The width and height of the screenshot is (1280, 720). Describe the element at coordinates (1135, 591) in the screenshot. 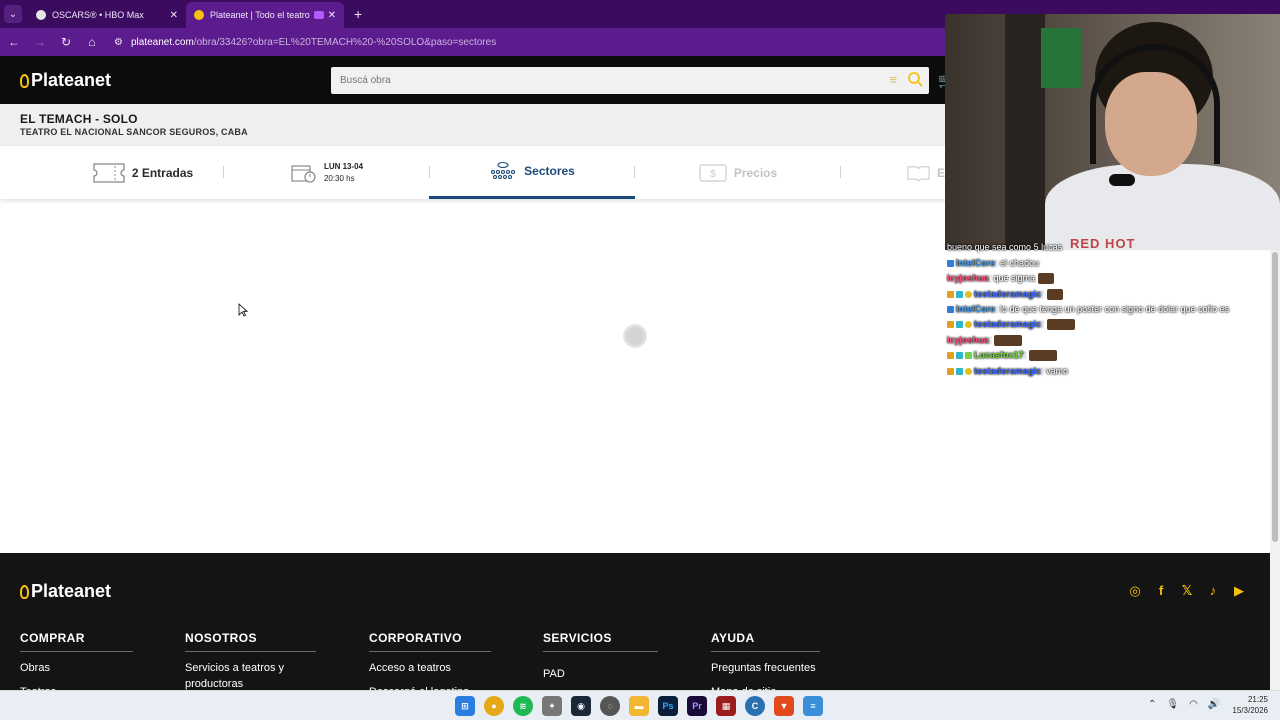

I see `instagram-icon: ◎` at that location.